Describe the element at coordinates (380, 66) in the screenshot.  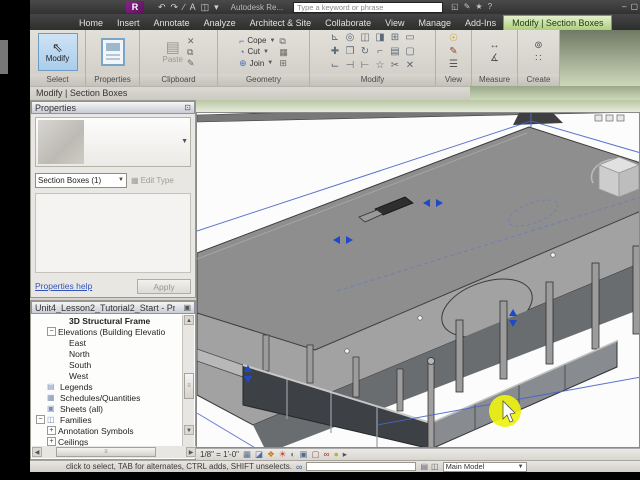
I see `unjoin-icon: ☆` at that location.